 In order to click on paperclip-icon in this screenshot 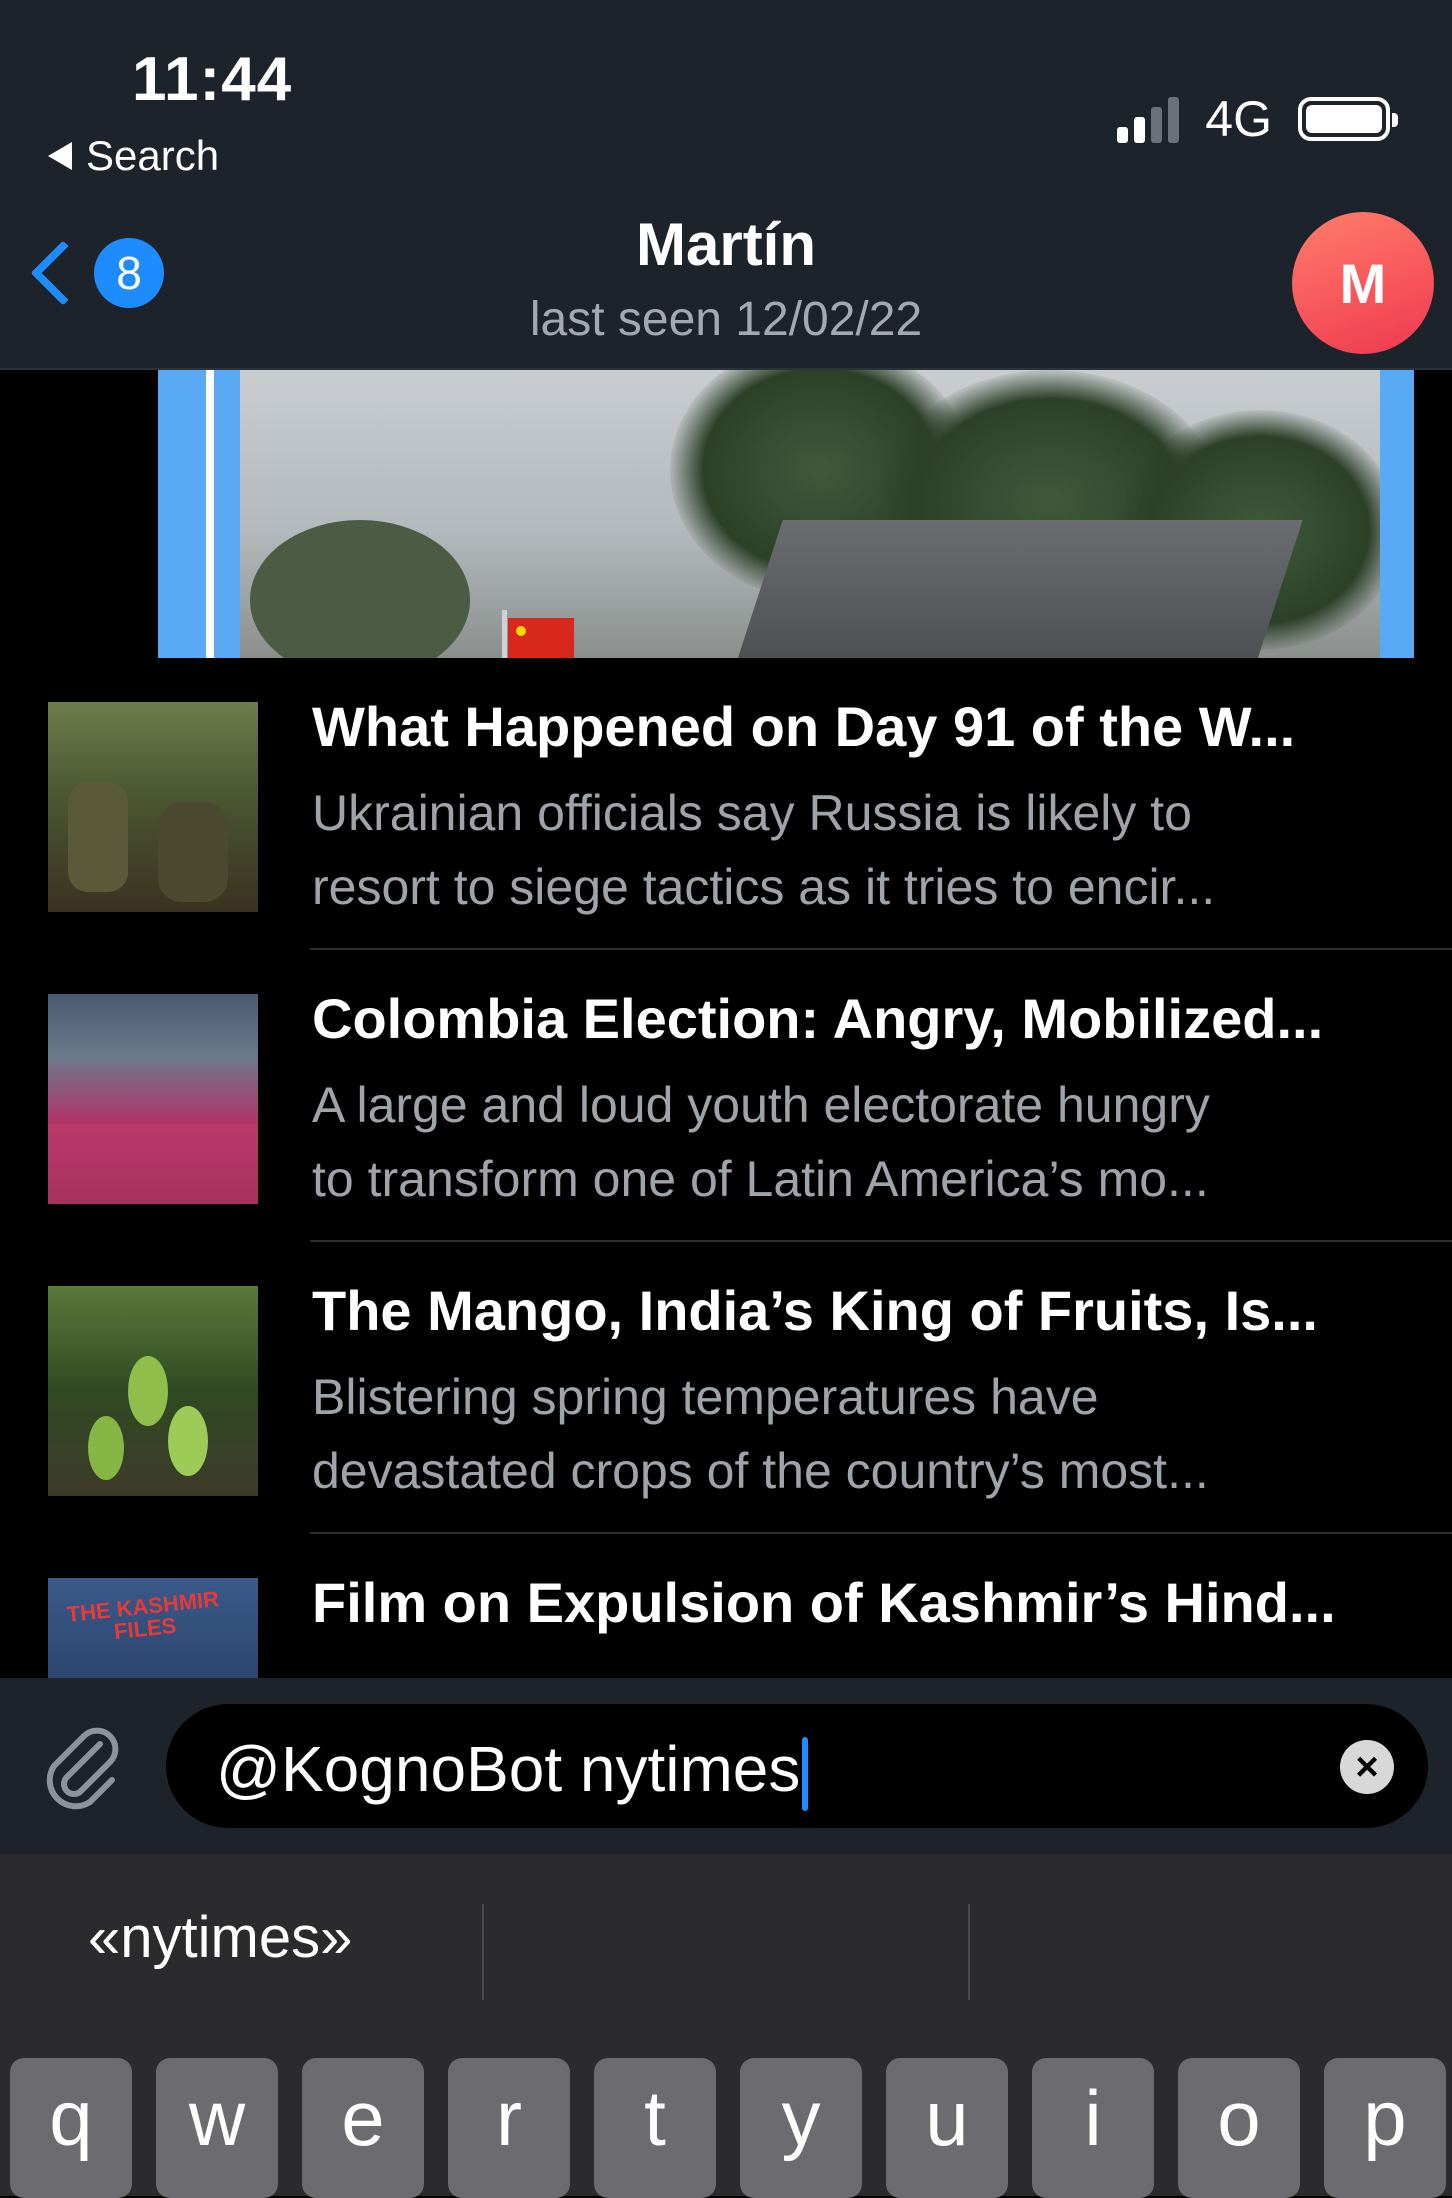, I will do `click(82, 1766)`.